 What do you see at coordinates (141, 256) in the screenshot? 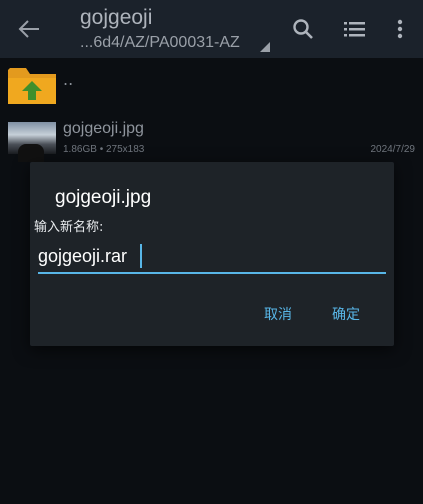
I see `text-caret` at bounding box center [141, 256].